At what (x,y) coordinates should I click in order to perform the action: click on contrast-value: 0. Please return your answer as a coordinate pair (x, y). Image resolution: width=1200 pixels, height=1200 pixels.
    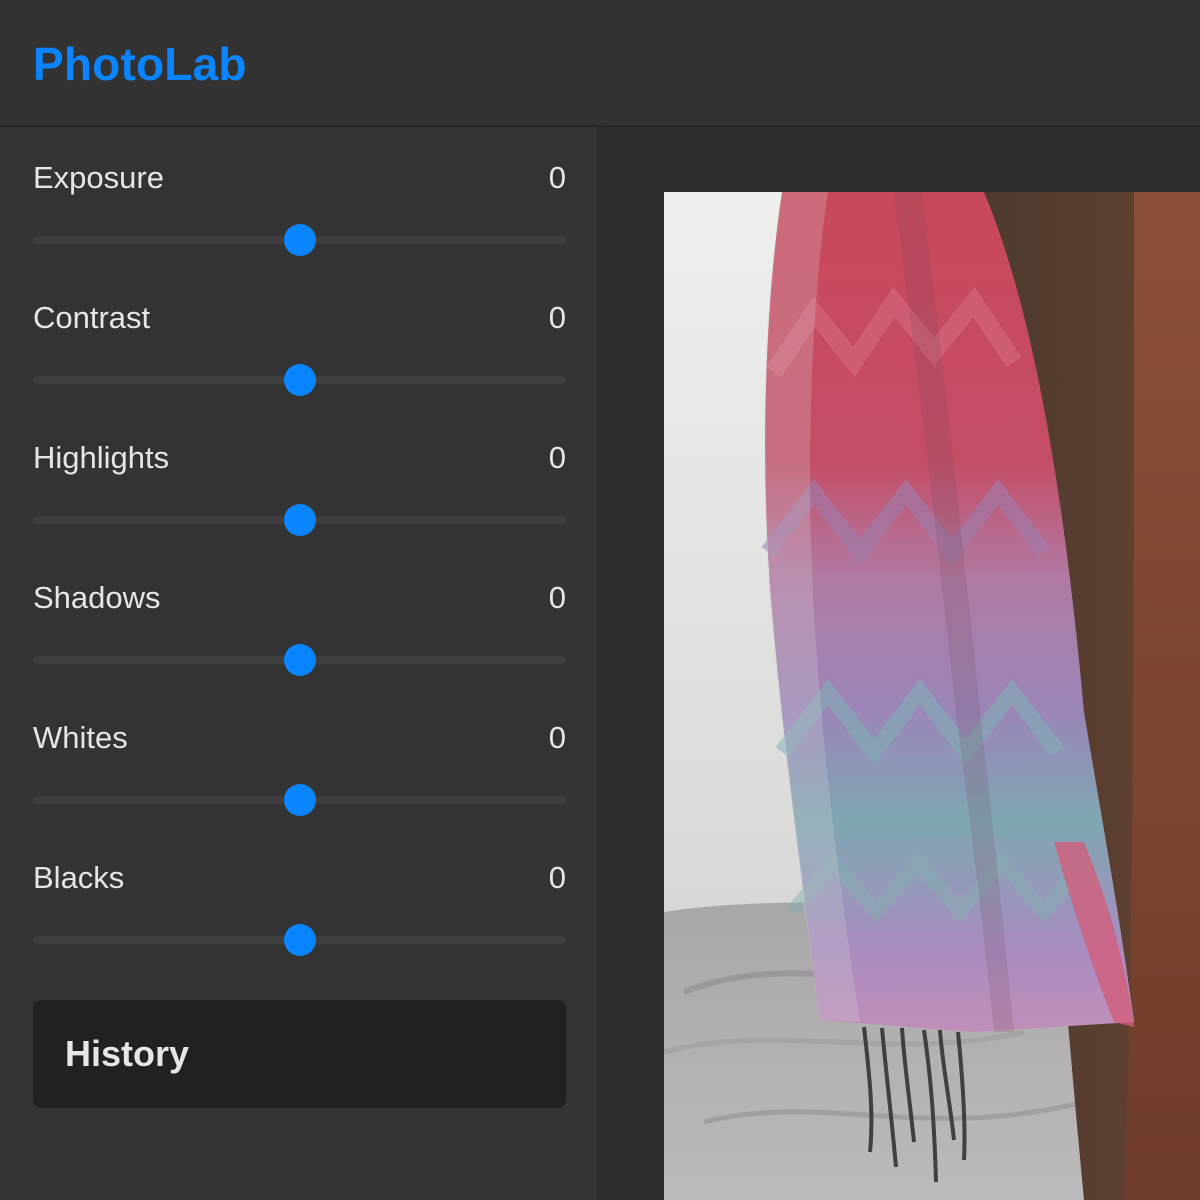
    Looking at the image, I should click on (557, 317).